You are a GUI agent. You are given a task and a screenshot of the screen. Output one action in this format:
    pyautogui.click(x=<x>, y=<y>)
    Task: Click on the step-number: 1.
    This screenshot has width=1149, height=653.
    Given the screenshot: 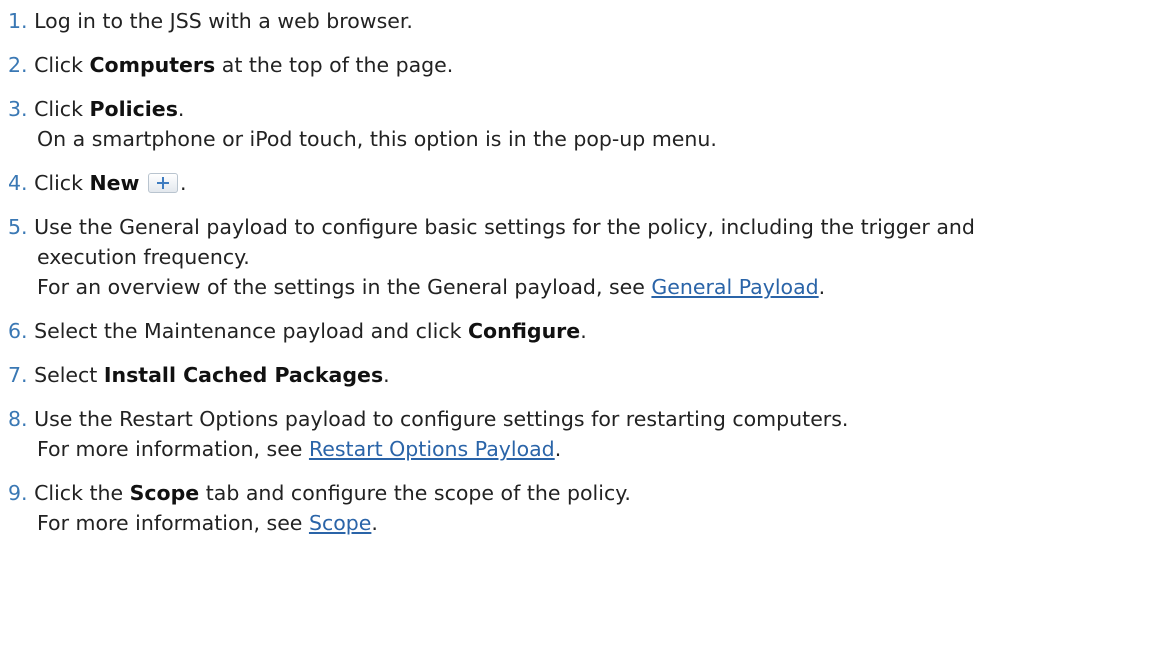 What is the action you would take?
    pyautogui.click(x=18, y=21)
    